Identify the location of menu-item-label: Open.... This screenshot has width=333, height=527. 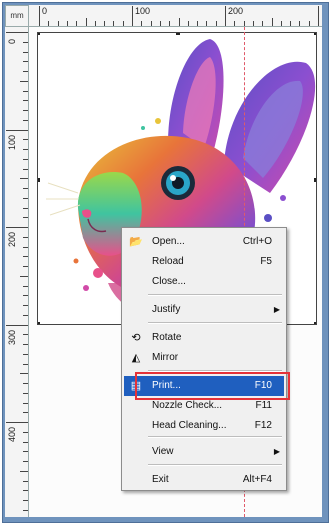
(168, 241).